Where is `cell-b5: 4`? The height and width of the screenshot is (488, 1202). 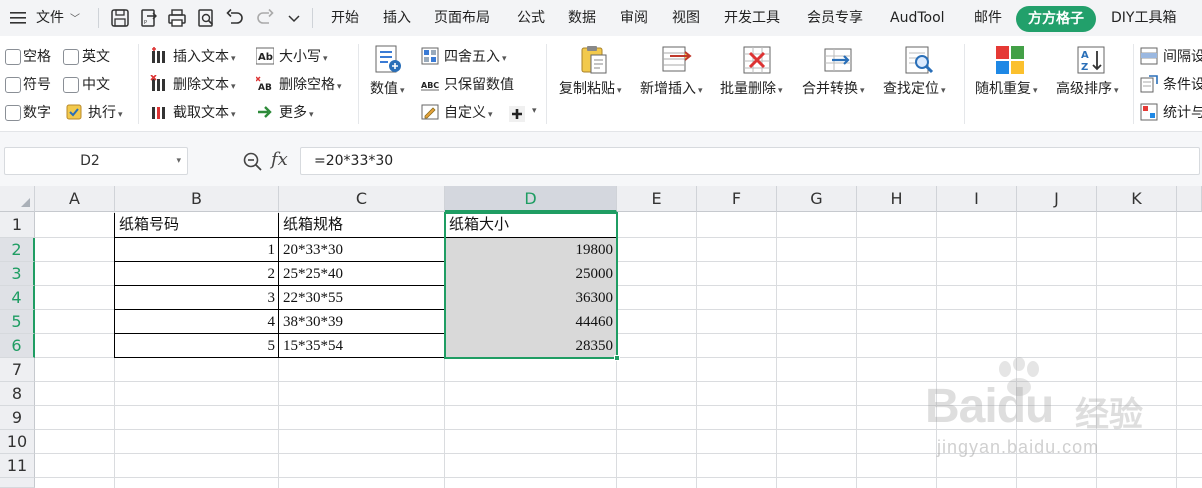 cell-b5: 4 is located at coordinates (196, 322).